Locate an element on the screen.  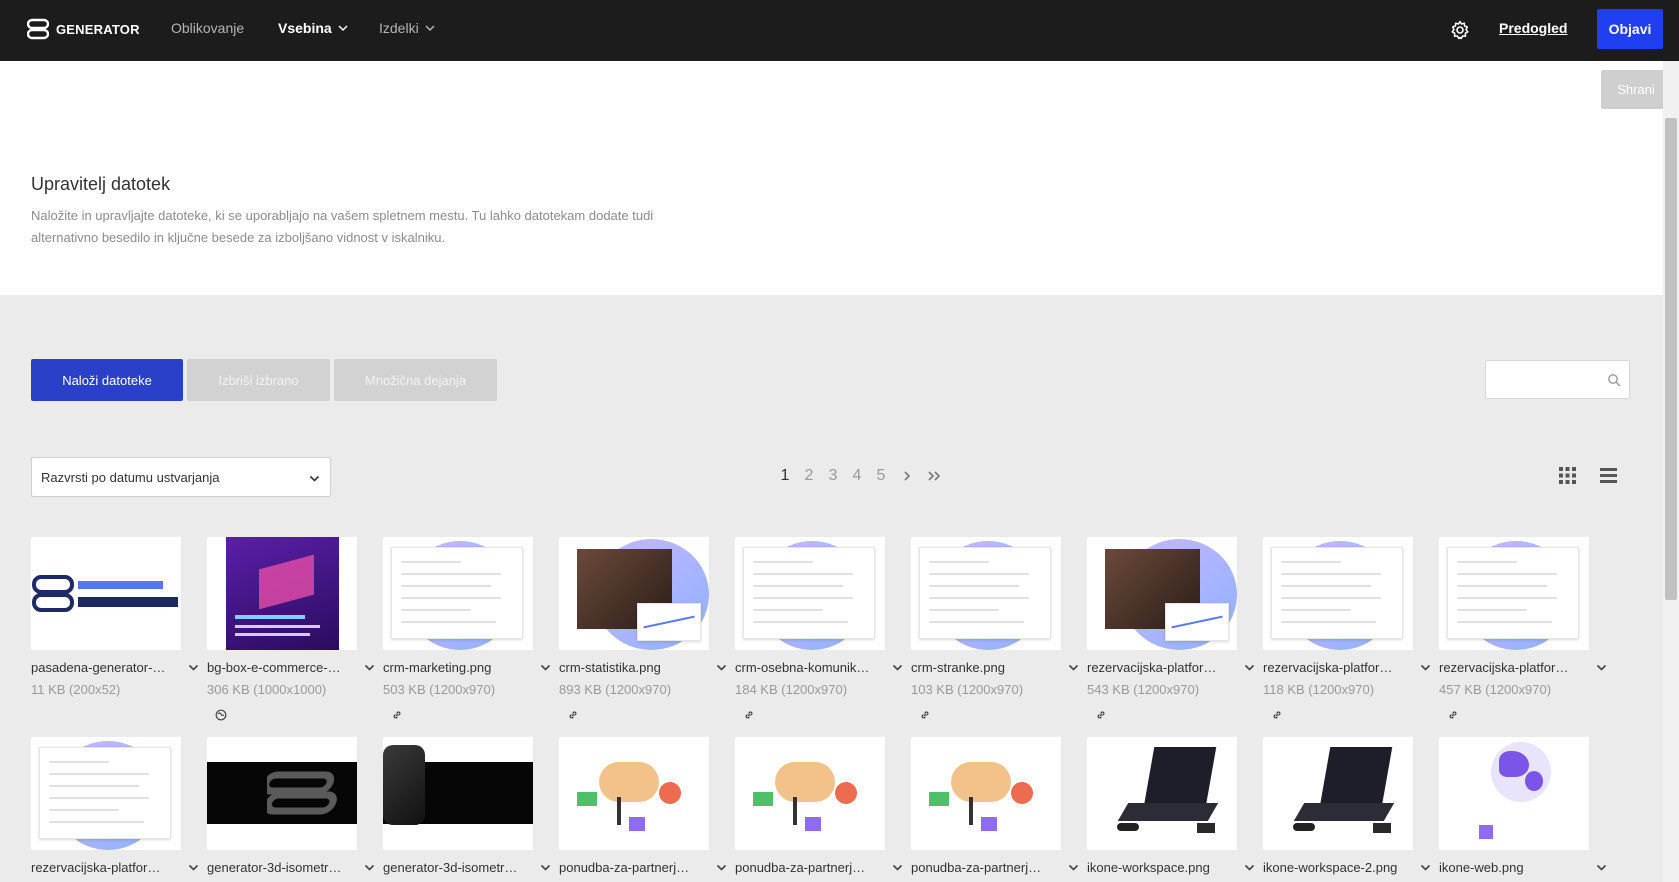
save-button: Shrani is located at coordinates (1636, 89).